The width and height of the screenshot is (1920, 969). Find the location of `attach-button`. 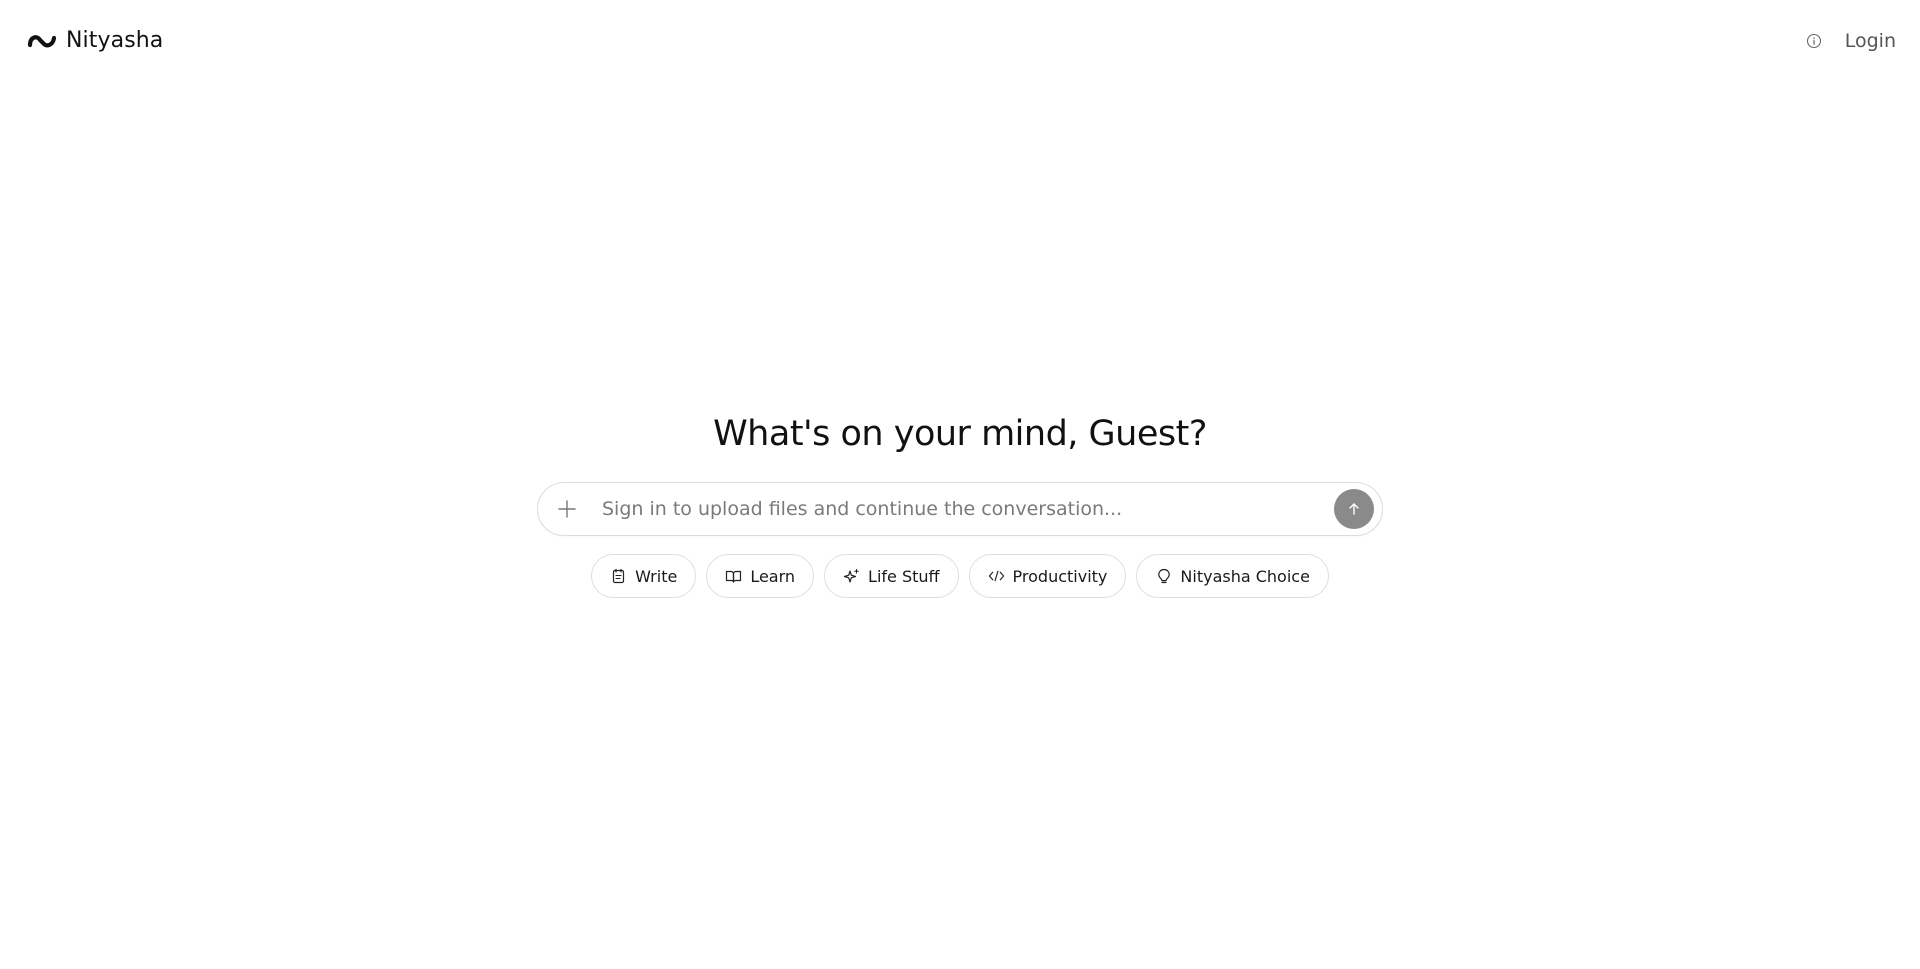

attach-button is located at coordinates (567, 509).